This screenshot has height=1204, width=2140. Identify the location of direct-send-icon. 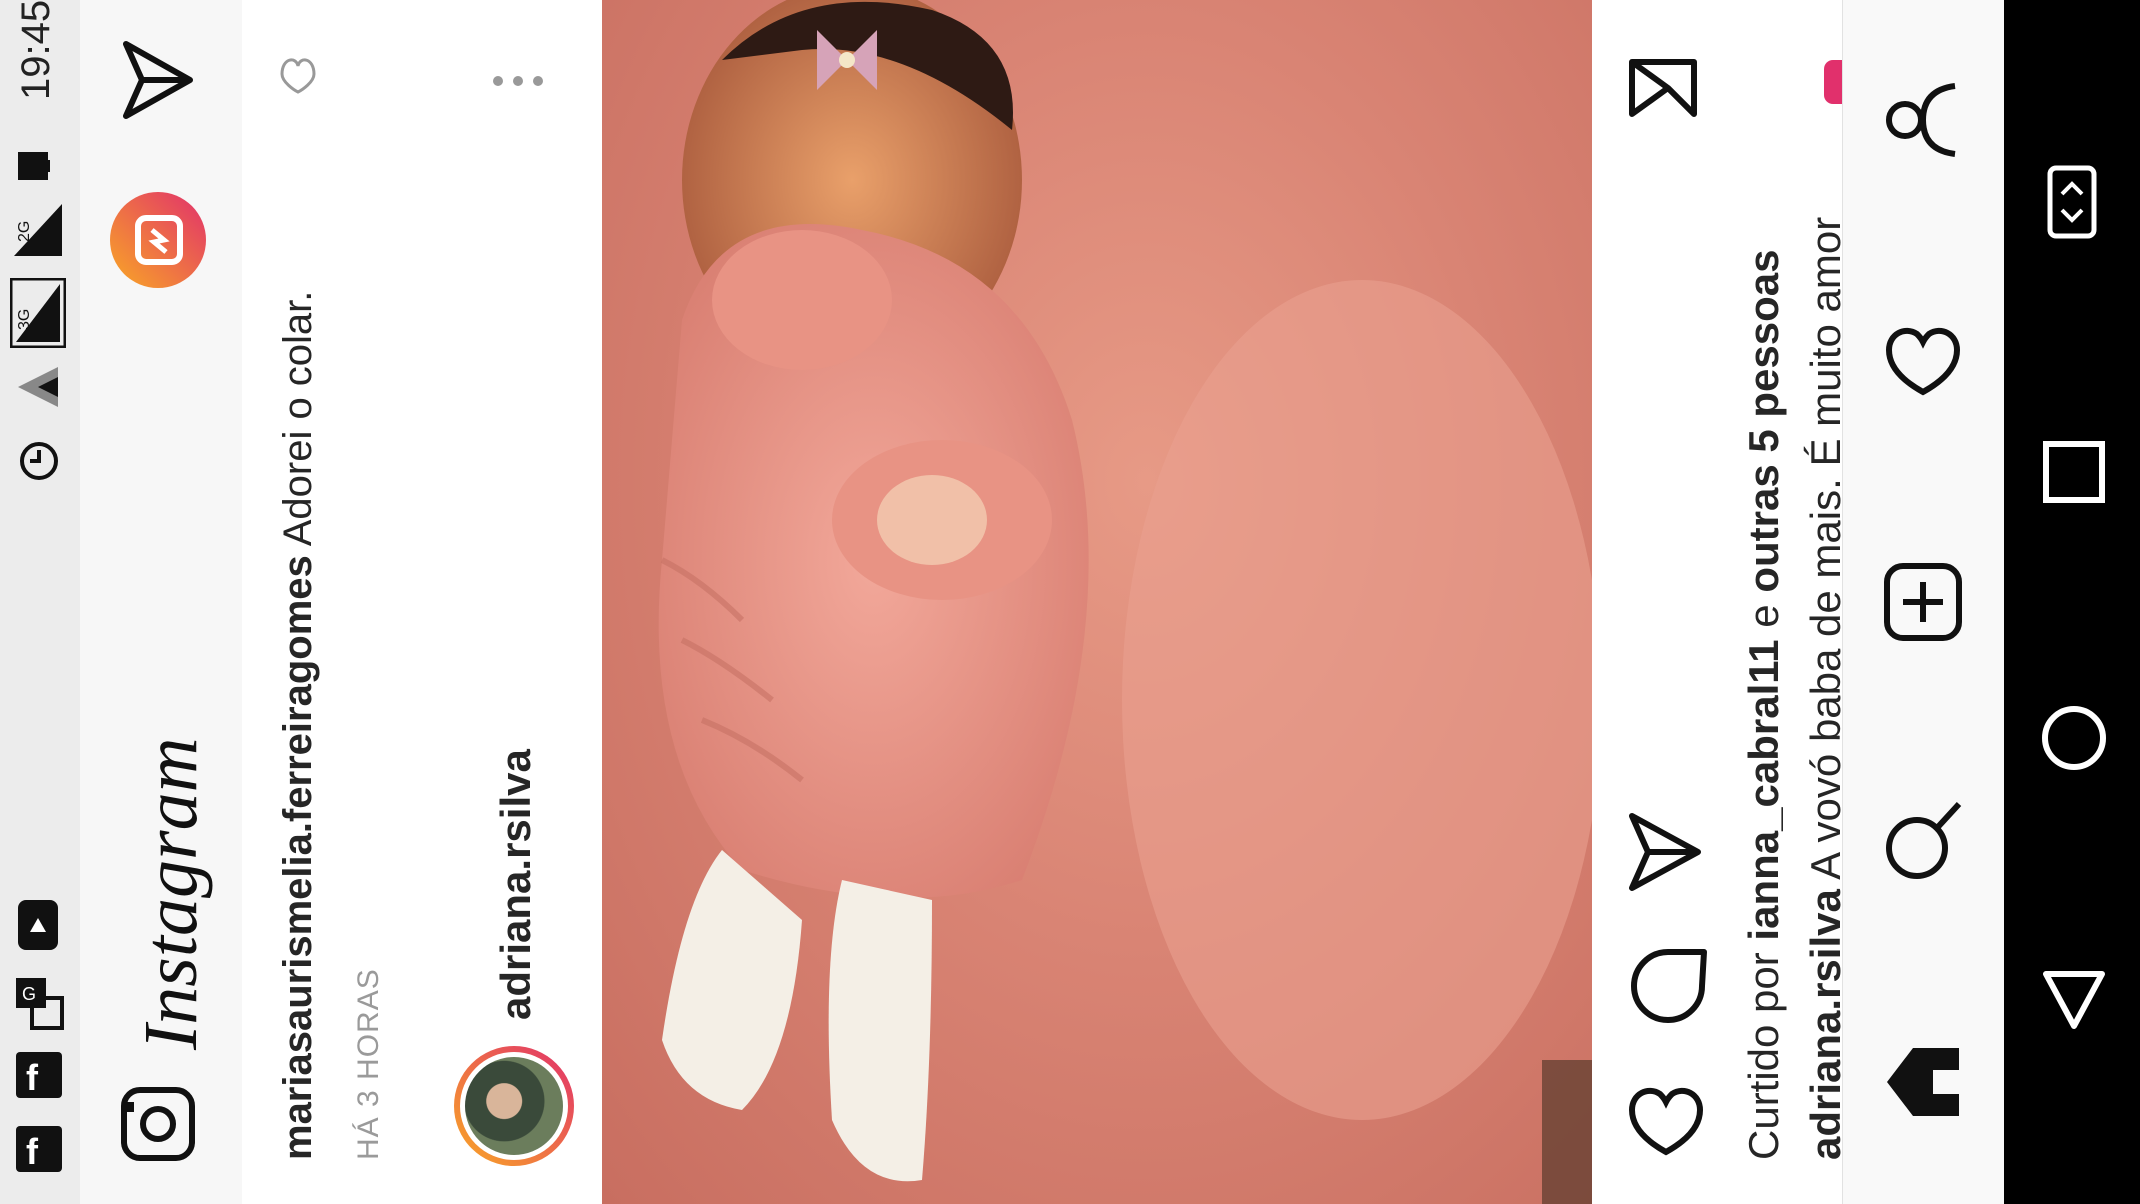
(158, 80).